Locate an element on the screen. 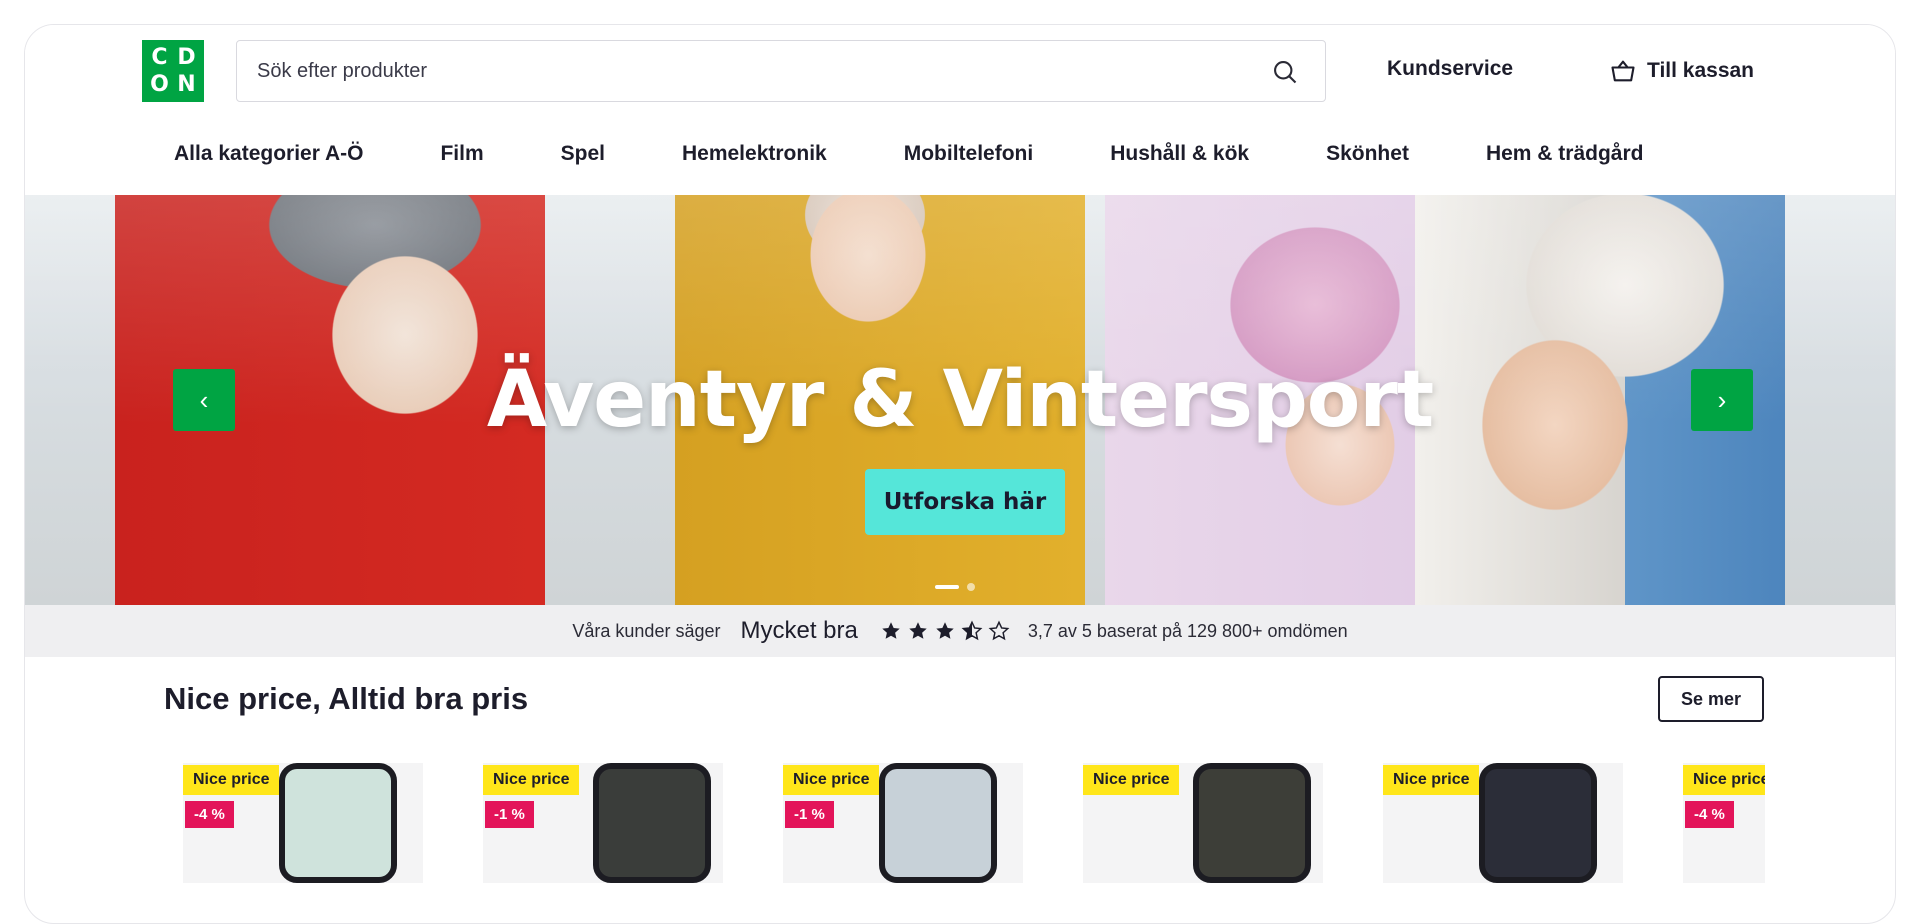 This screenshot has width=1920, height=924. customer-service-label: Kundservice is located at coordinates (1450, 68).